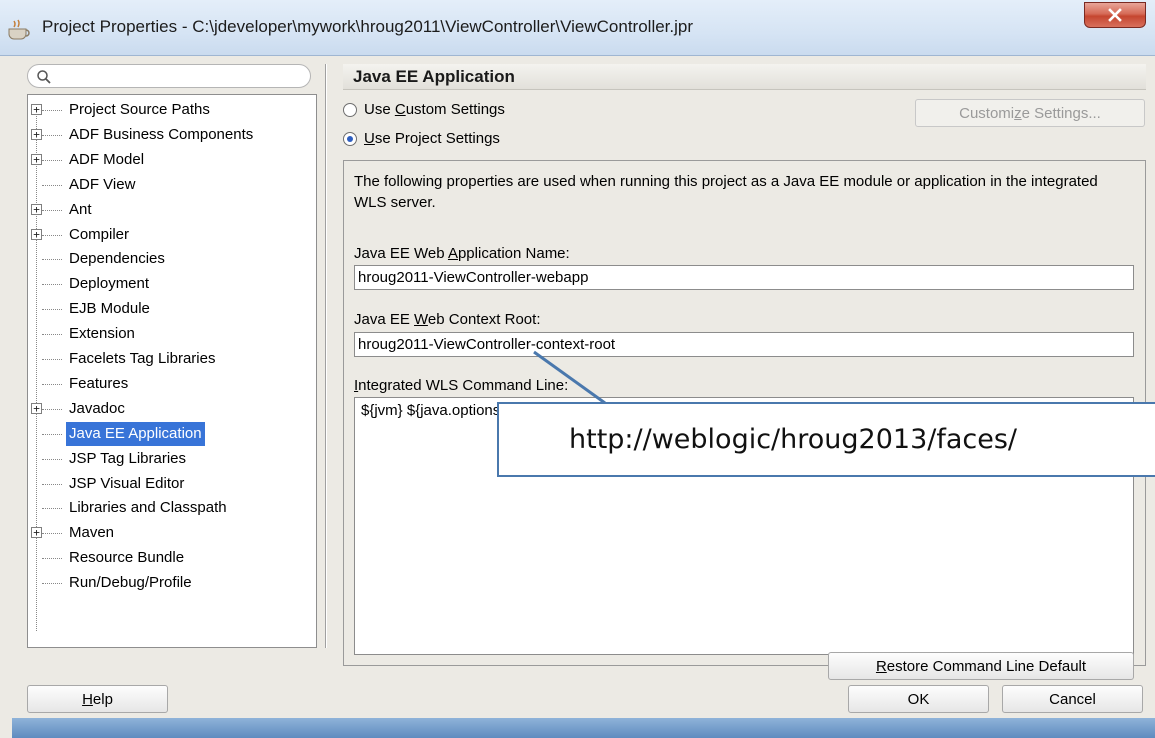  What do you see at coordinates (148, 508) in the screenshot?
I see `tree-item-label: Libraries and Classpath` at bounding box center [148, 508].